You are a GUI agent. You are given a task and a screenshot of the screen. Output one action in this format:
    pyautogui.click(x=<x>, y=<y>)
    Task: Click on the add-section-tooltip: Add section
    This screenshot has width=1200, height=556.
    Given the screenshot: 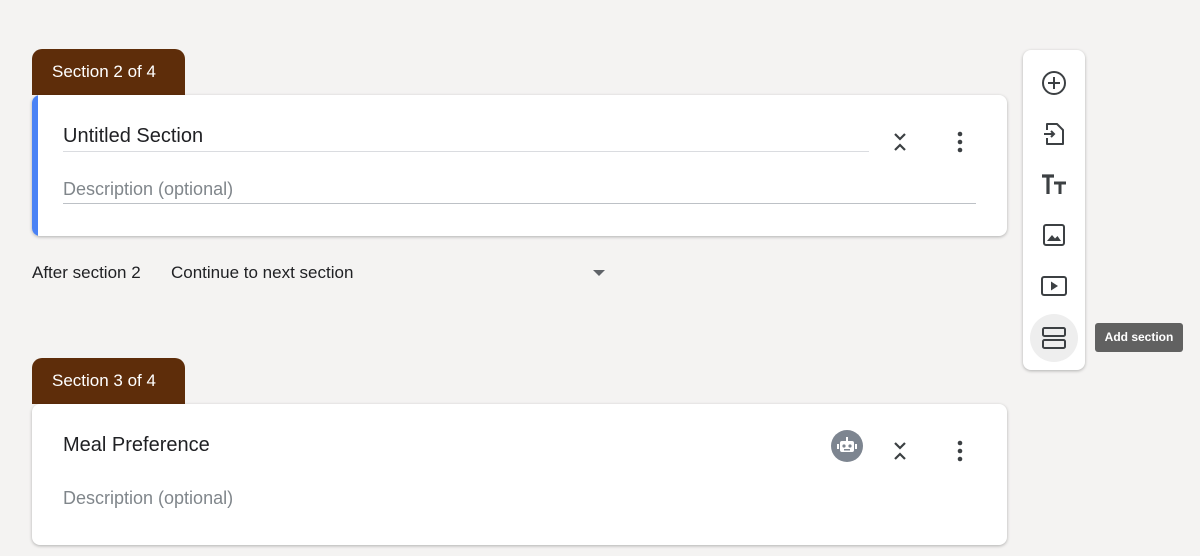 What is the action you would take?
    pyautogui.click(x=1139, y=337)
    